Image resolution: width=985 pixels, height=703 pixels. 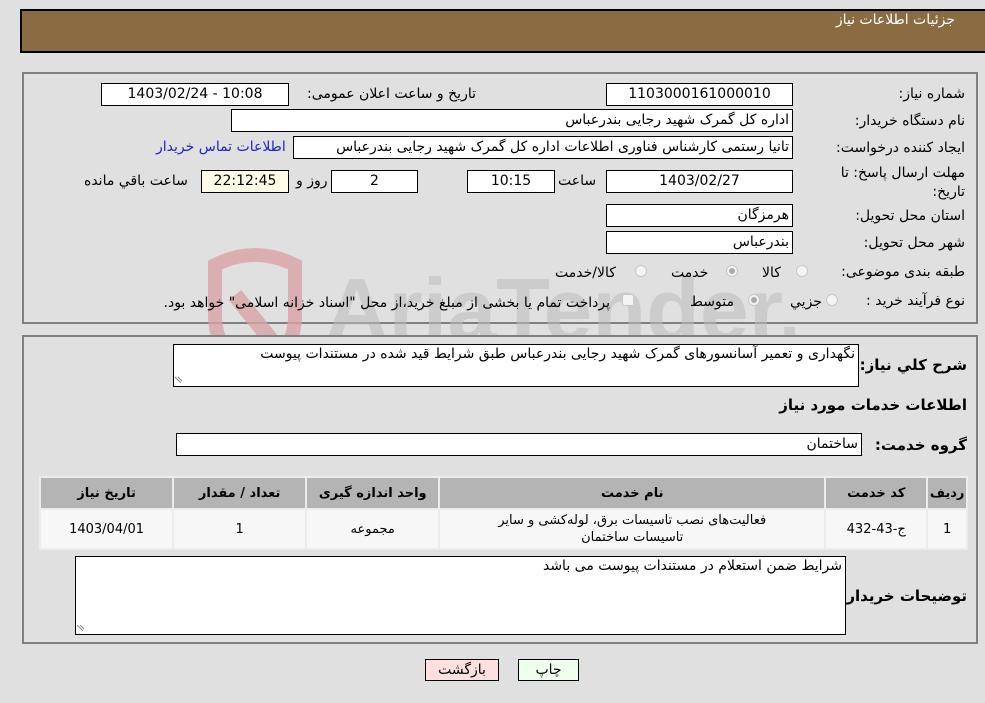 What do you see at coordinates (732, 271) in the screenshot?
I see `category-radio-service` at bounding box center [732, 271].